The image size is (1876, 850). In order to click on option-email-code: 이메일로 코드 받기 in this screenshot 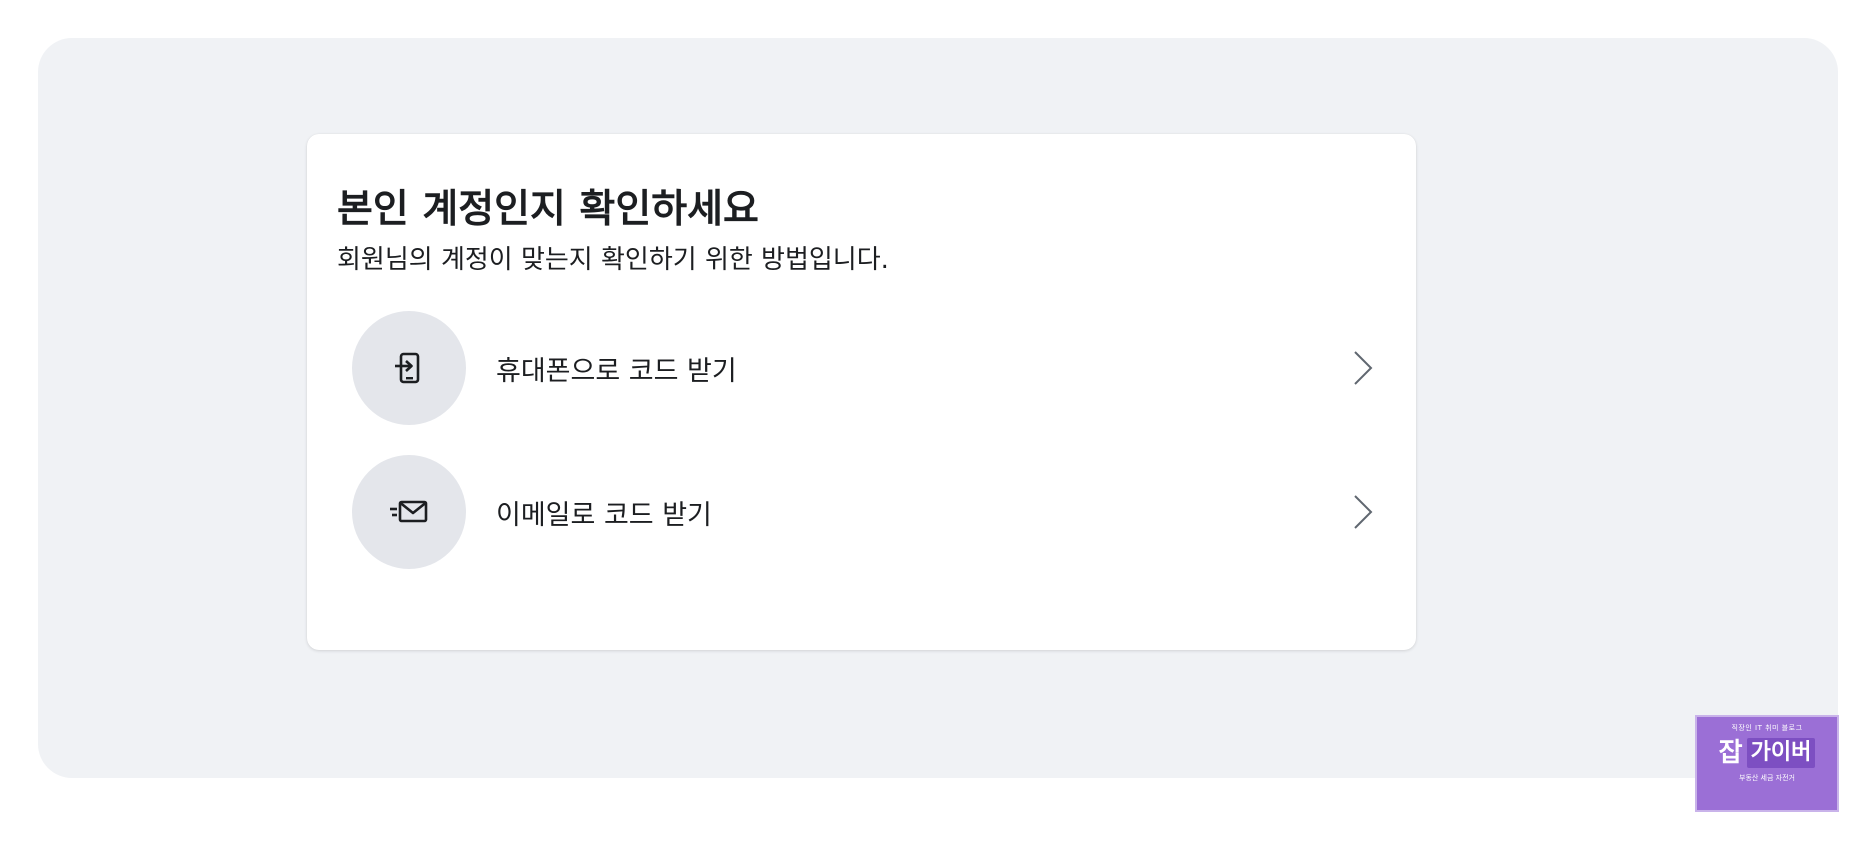, I will do `click(869, 512)`.